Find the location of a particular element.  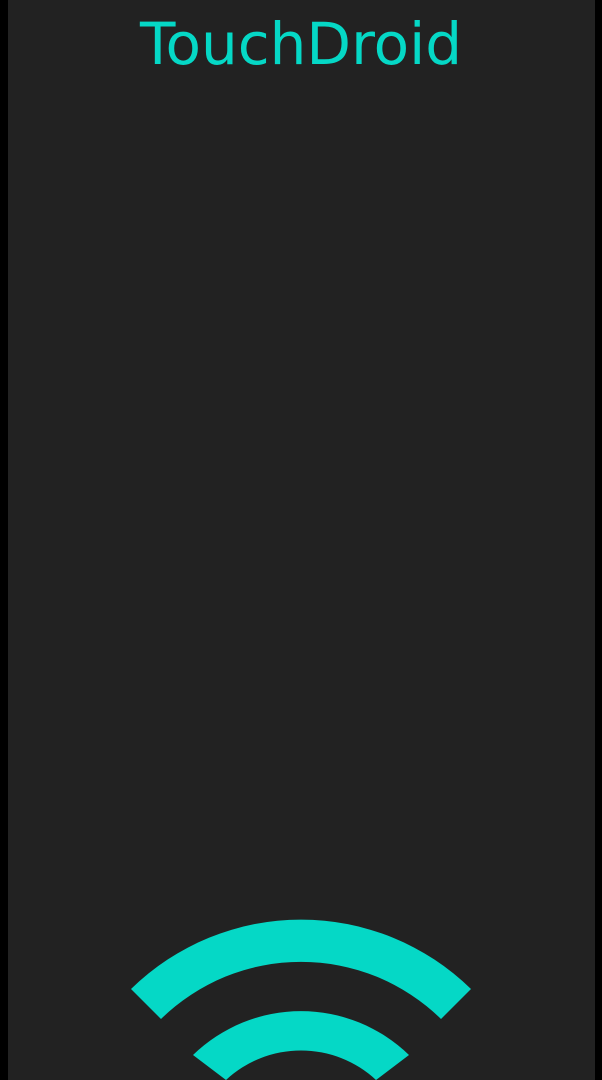

wifi-icon is located at coordinates (301, 999).